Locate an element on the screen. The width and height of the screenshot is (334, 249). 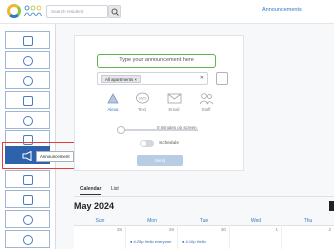
month-title: May 2024 is located at coordinates (94, 206).